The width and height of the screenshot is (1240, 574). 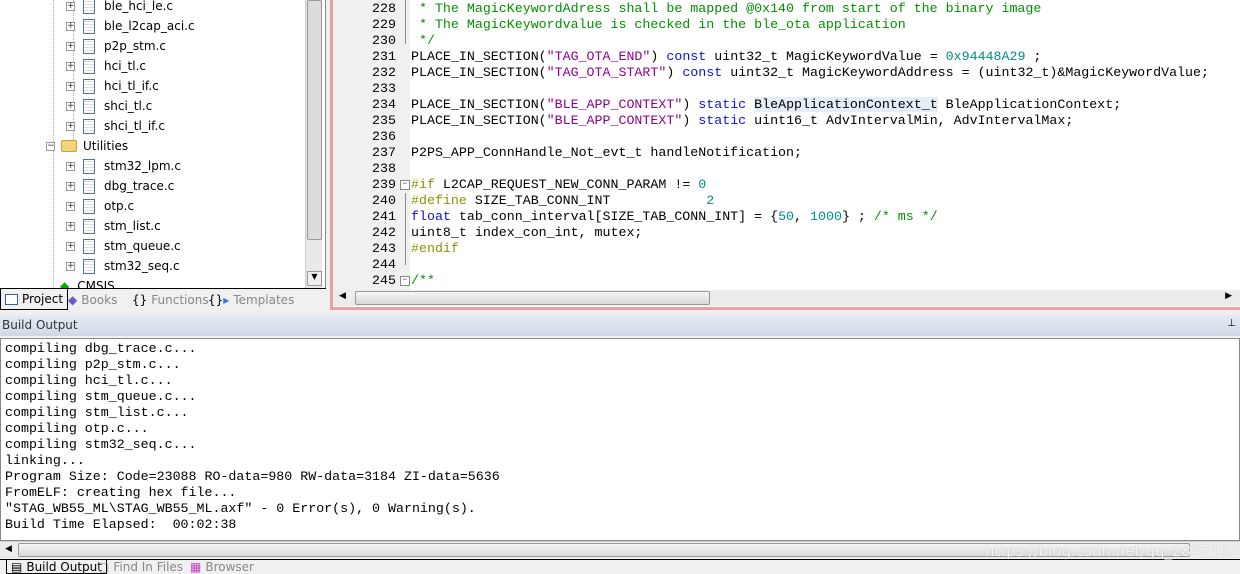 I want to click on tree-item: + p2p_stm.c, so click(x=116, y=46).